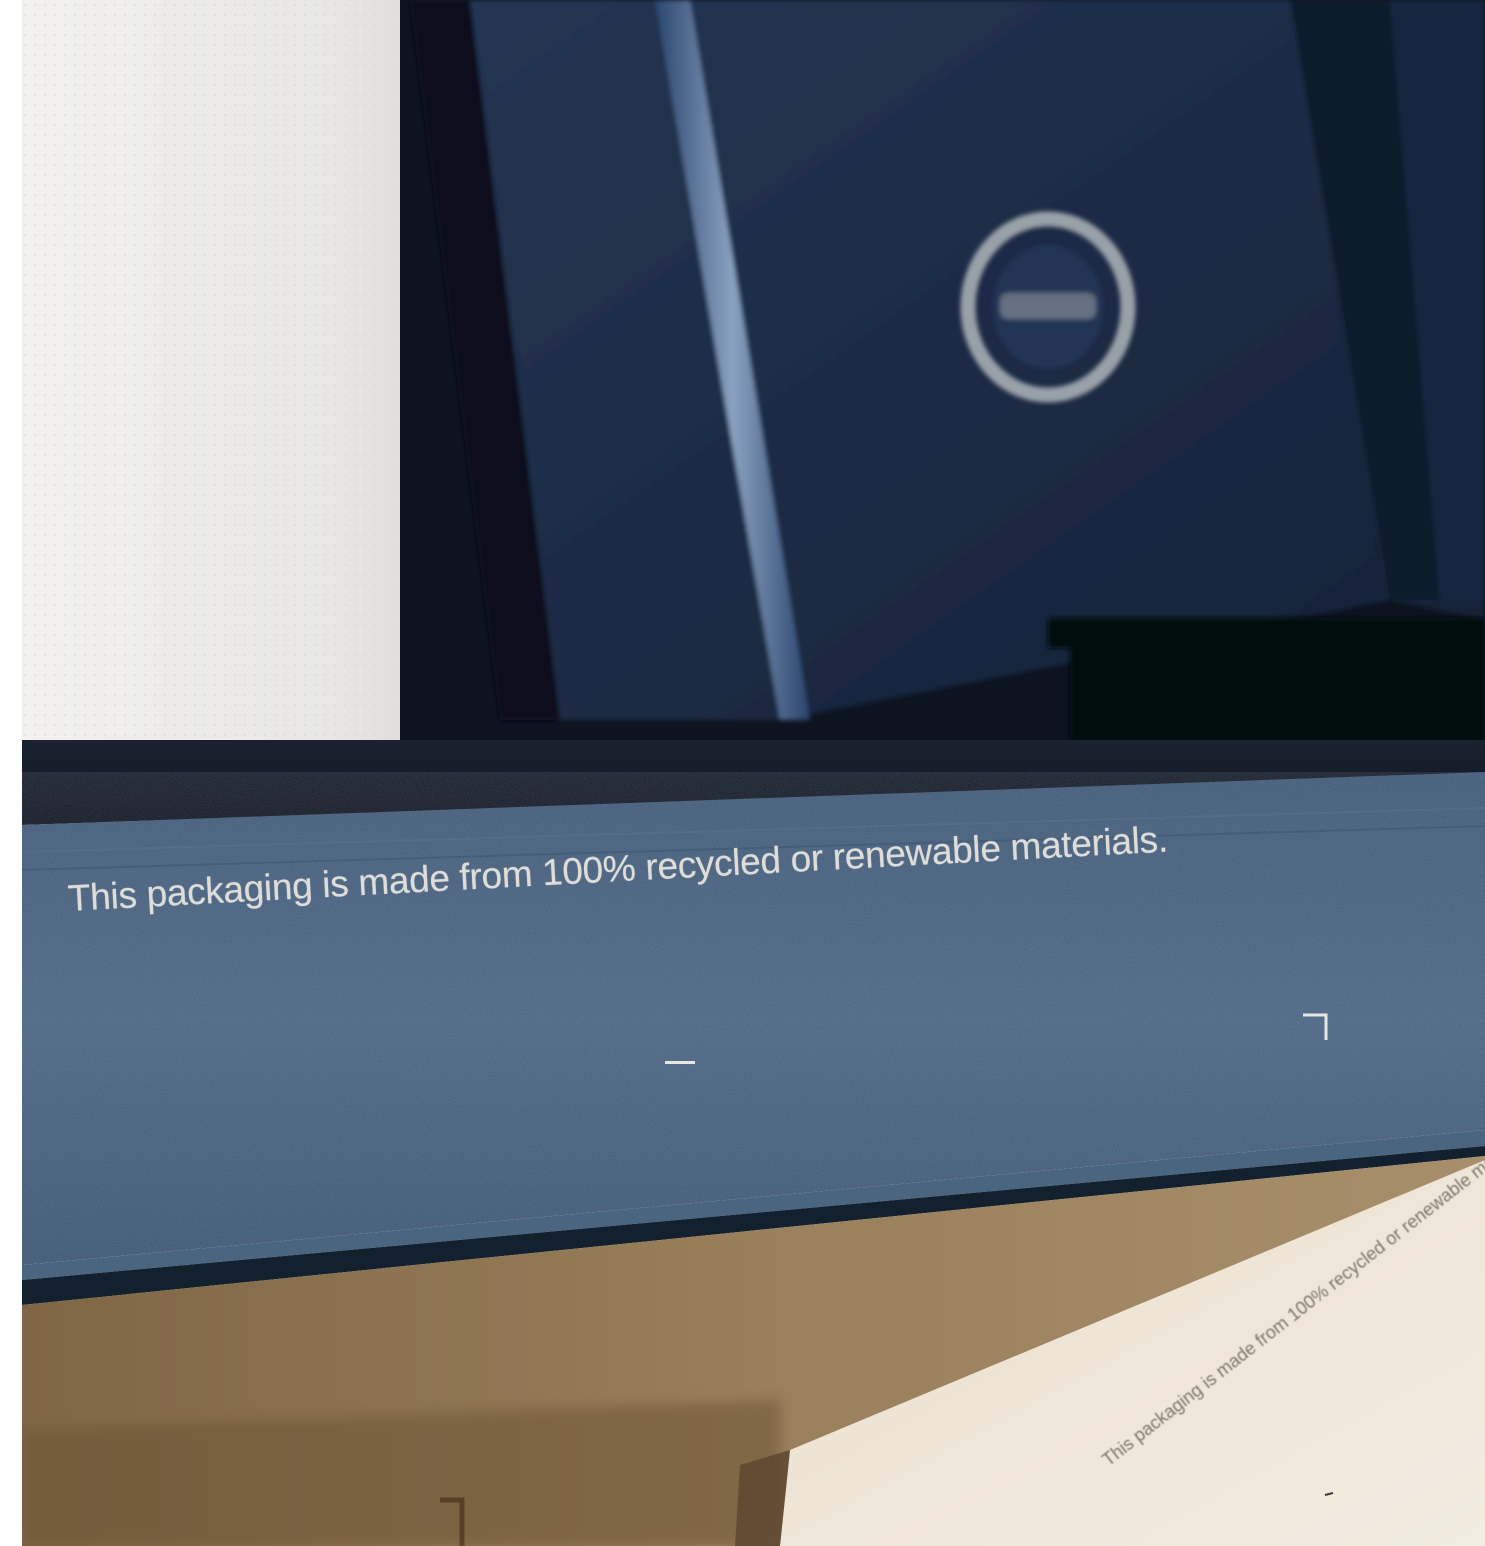  Describe the element at coordinates (680, 1062) in the screenshot. I see `printed-mark-dash` at that location.